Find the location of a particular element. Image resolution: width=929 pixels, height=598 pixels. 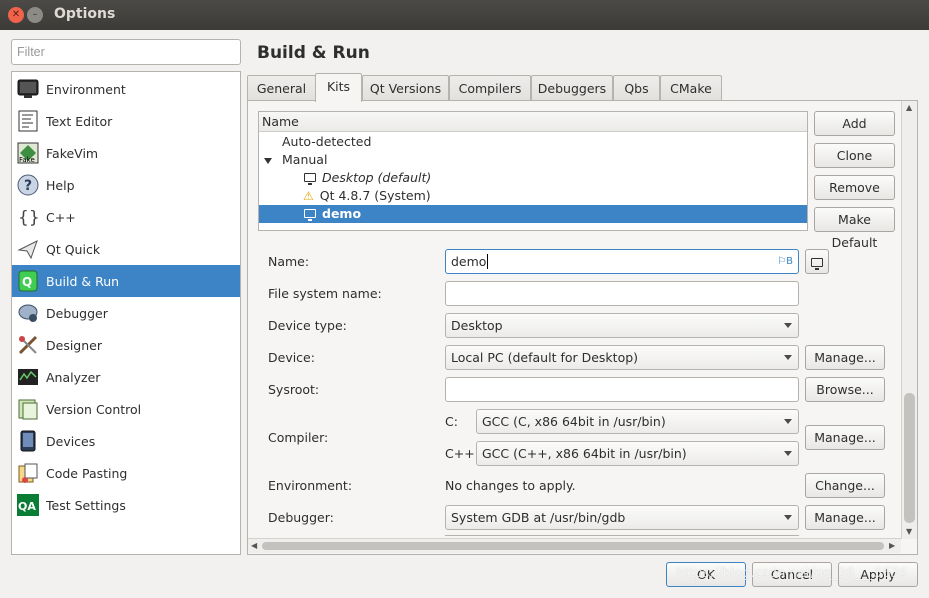

name-label: Name: is located at coordinates (289, 261).